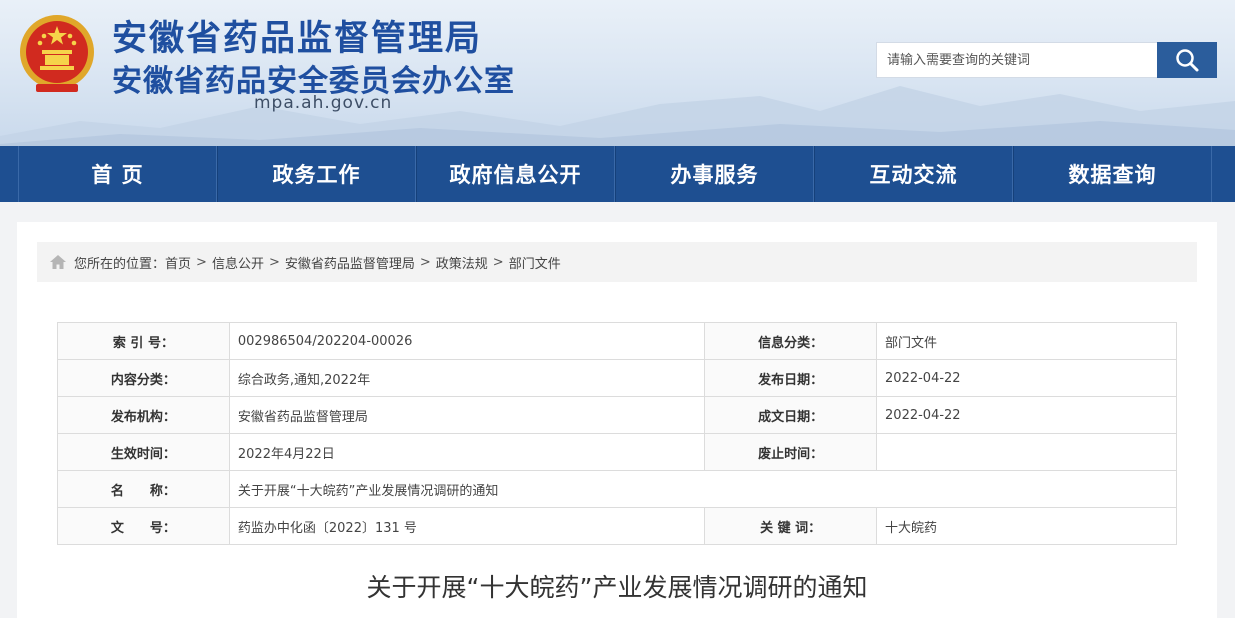  I want to click on name-value: 关于开展“十大皖药”产业发展情况调研的通知, so click(703, 489).